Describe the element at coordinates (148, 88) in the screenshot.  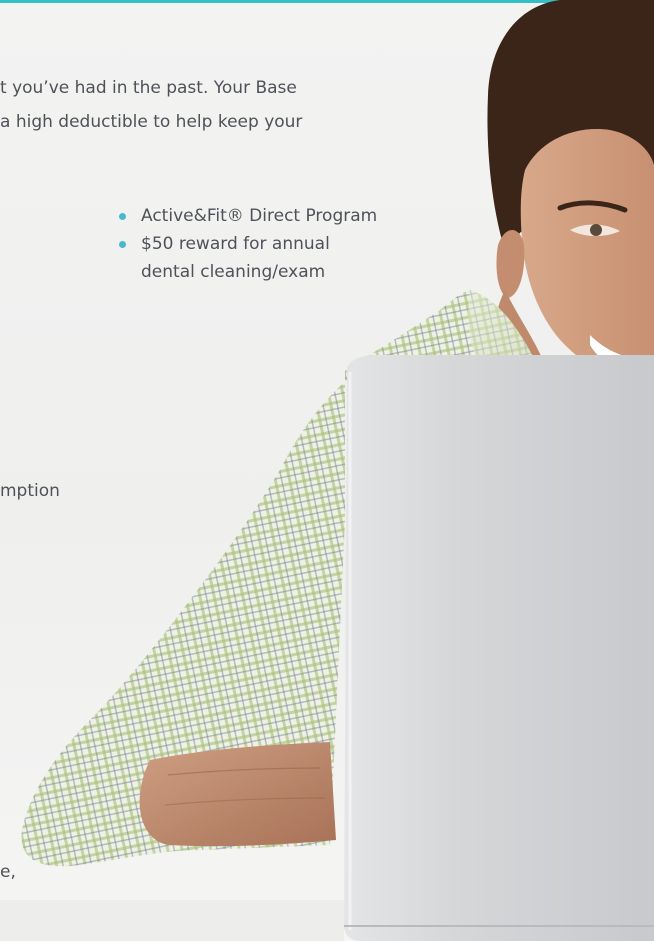
I see `intro-line-1: t you’ve had in the past. Your Base` at that location.